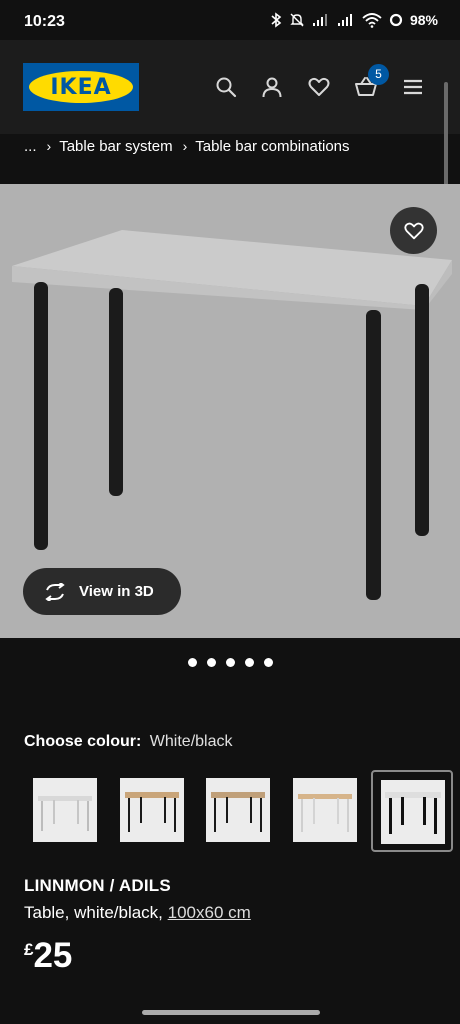 This screenshot has width=460, height=1024. What do you see at coordinates (372, 20) in the screenshot?
I see `wifi-icon` at bounding box center [372, 20].